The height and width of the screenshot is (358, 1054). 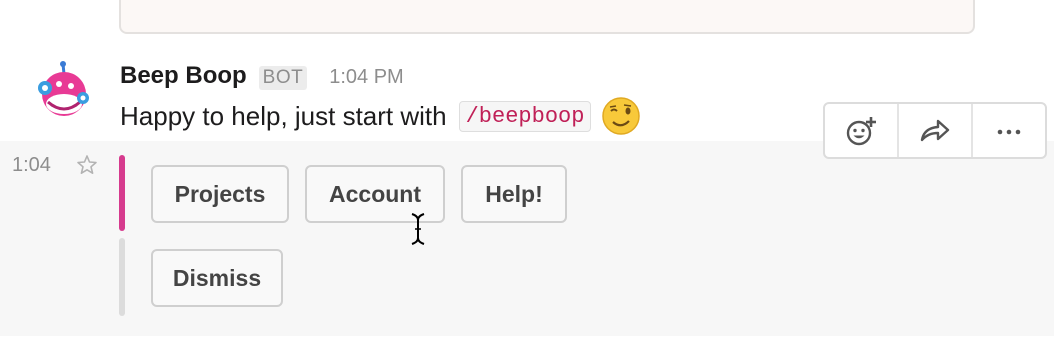 I want to click on share-icon, so click(x=935, y=130).